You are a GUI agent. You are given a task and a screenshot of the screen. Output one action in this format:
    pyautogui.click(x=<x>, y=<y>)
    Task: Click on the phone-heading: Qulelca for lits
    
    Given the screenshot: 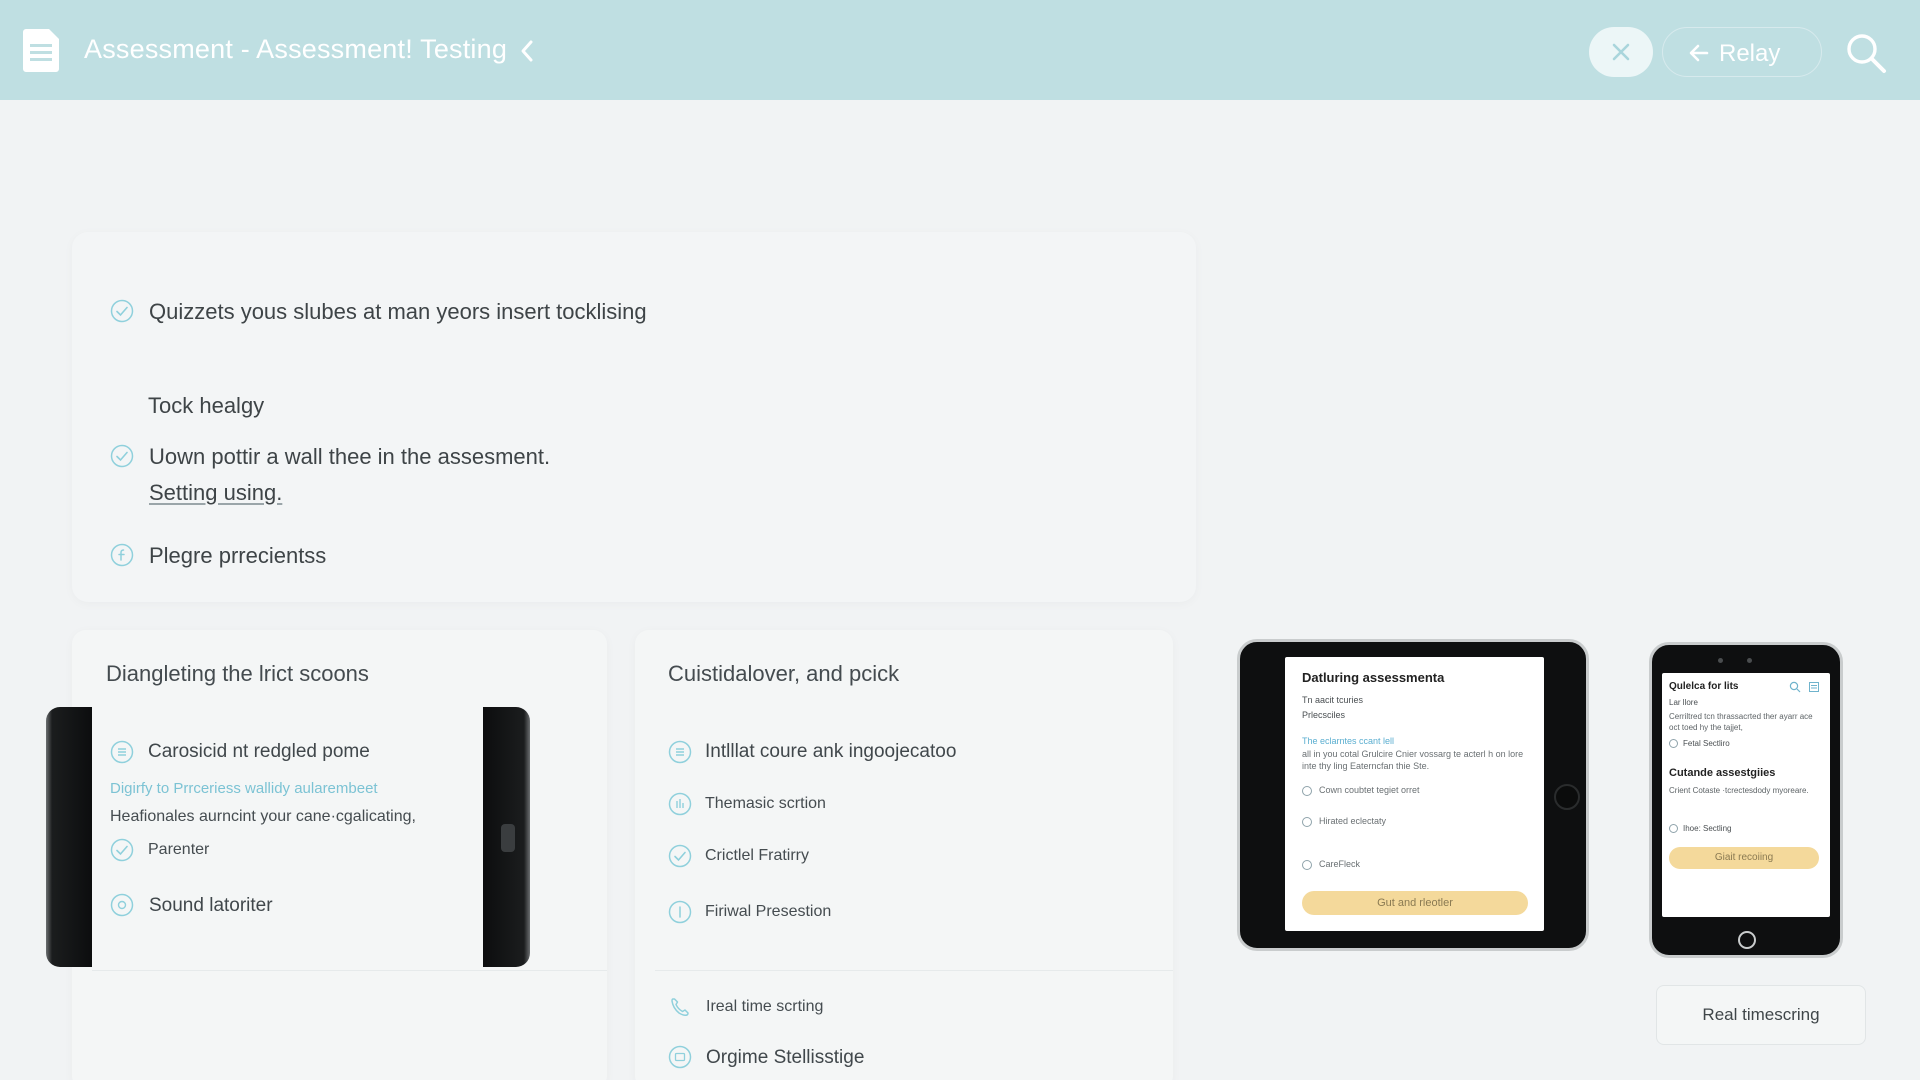 What is the action you would take?
    pyautogui.click(x=1704, y=686)
    